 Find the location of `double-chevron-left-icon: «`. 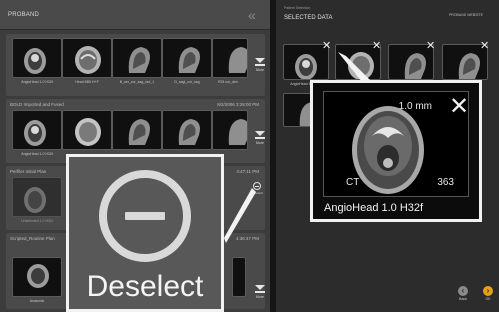

double-chevron-left-icon: « is located at coordinates (256, 15).